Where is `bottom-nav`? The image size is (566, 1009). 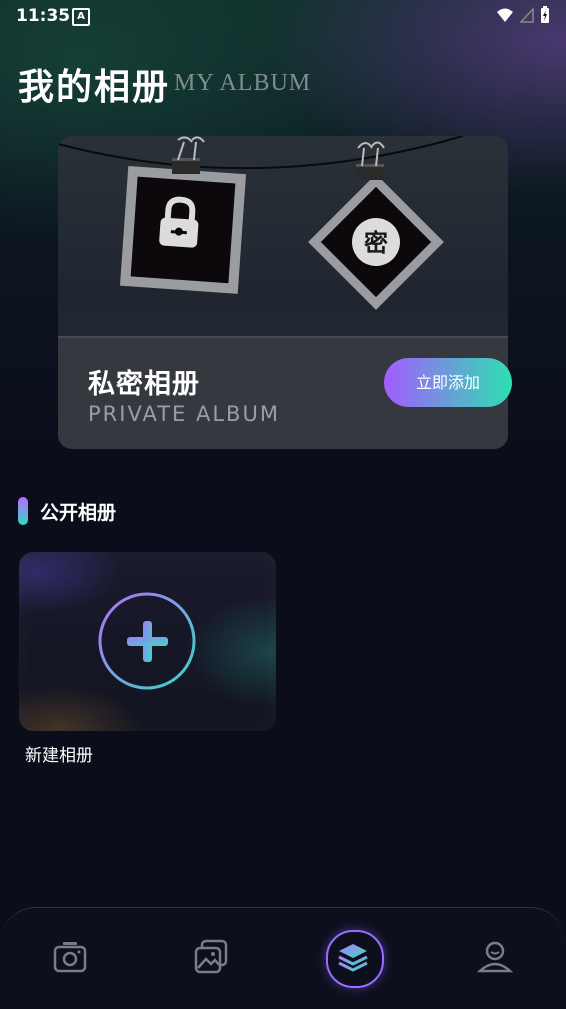
bottom-nav is located at coordinates (283, 958).